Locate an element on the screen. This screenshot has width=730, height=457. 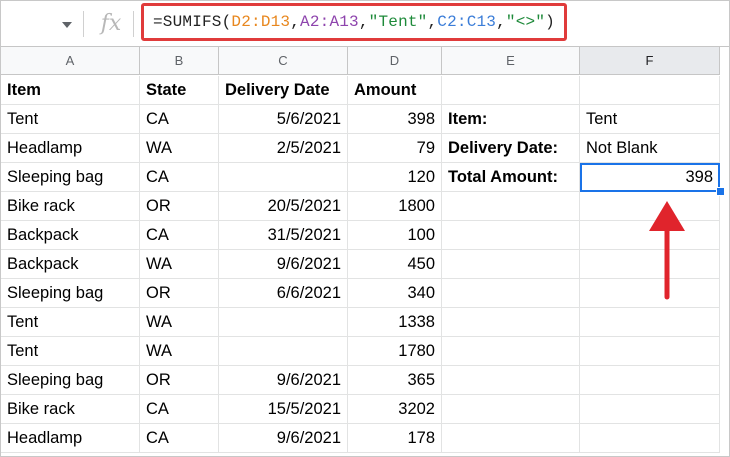
table-cell: 20/5/2021 is located at coordinates (283, 206).